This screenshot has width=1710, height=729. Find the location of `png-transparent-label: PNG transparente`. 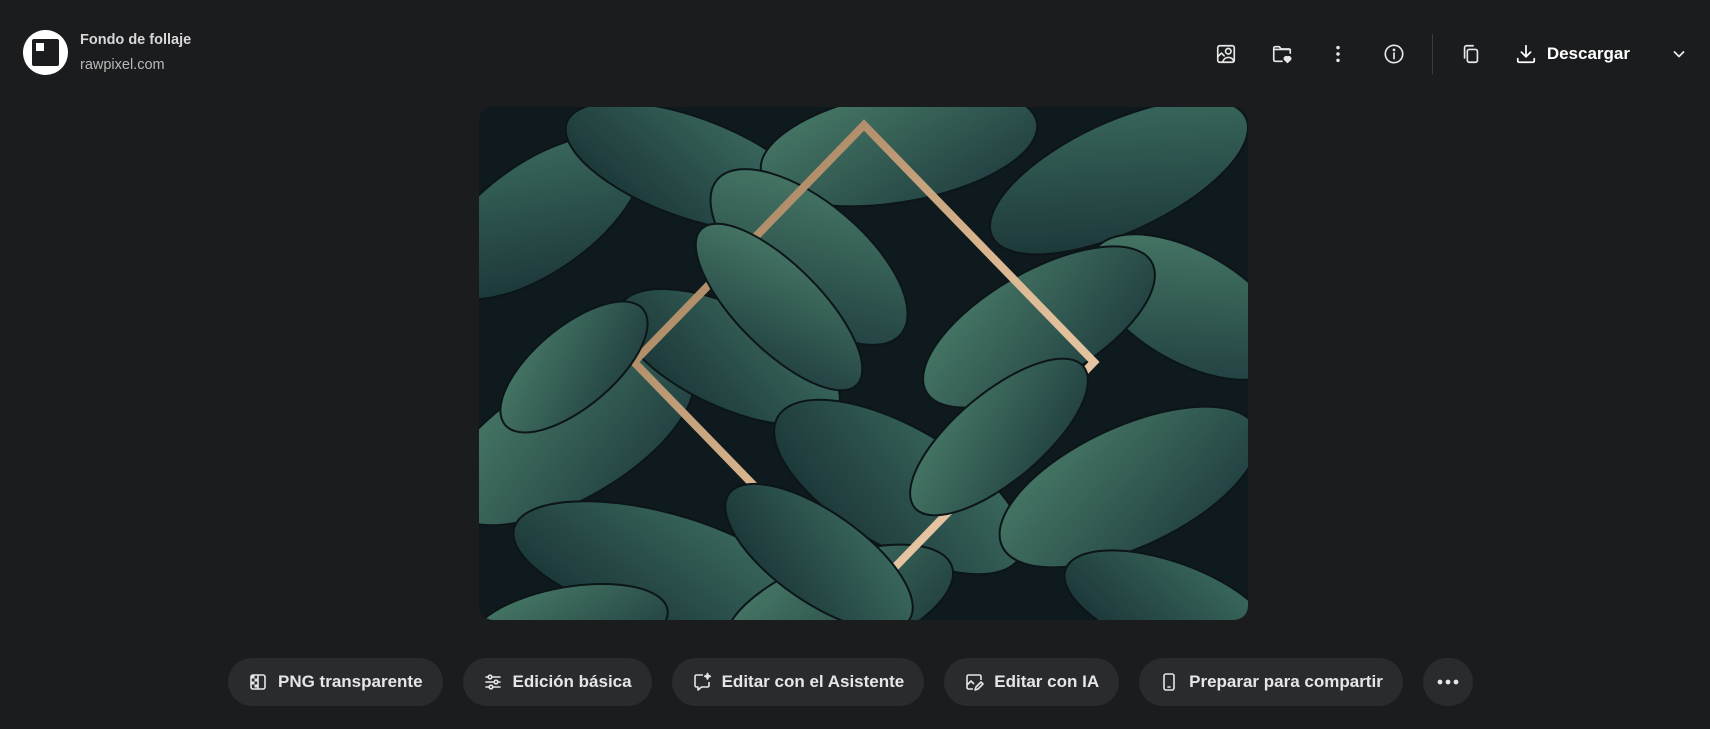

png-transparent-label: PNG transparente is located at coordinates (350, 681).